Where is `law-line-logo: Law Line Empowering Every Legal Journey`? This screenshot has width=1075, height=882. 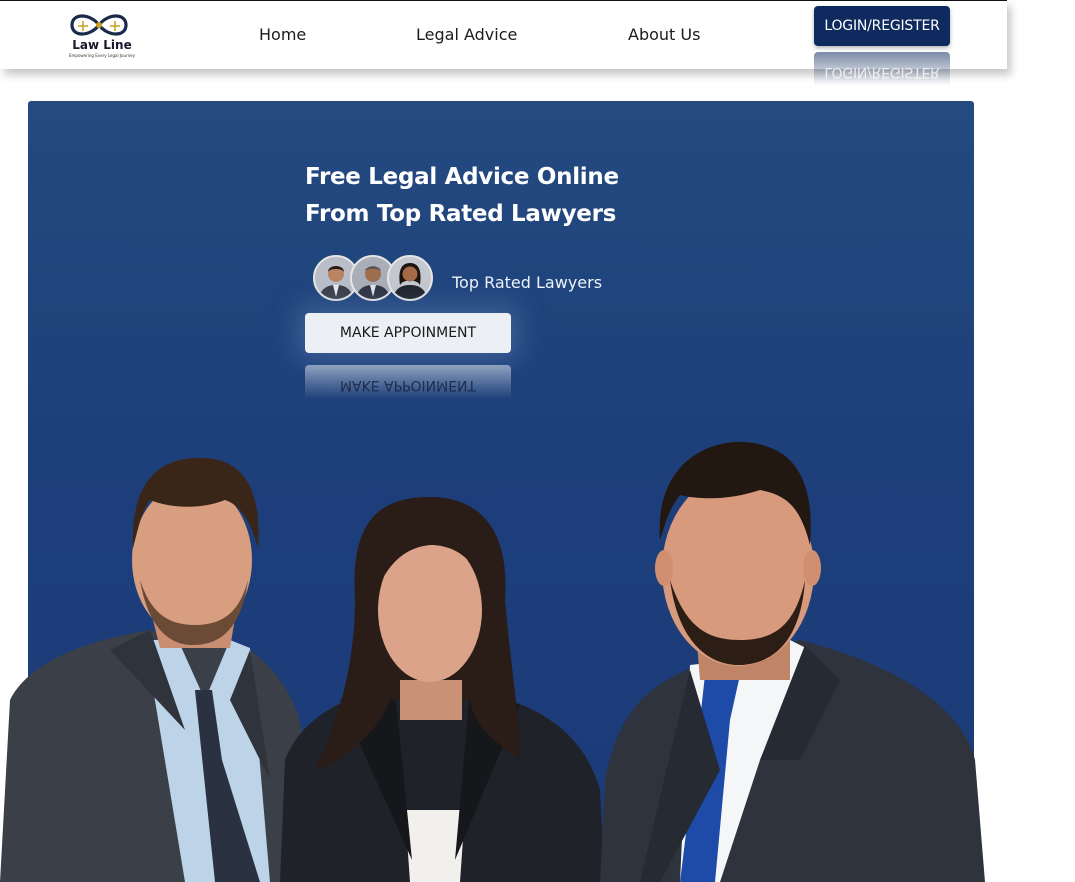
law-line-logo: Law Line Empowering Every Legal Journey is located at coordinates (102, 34).